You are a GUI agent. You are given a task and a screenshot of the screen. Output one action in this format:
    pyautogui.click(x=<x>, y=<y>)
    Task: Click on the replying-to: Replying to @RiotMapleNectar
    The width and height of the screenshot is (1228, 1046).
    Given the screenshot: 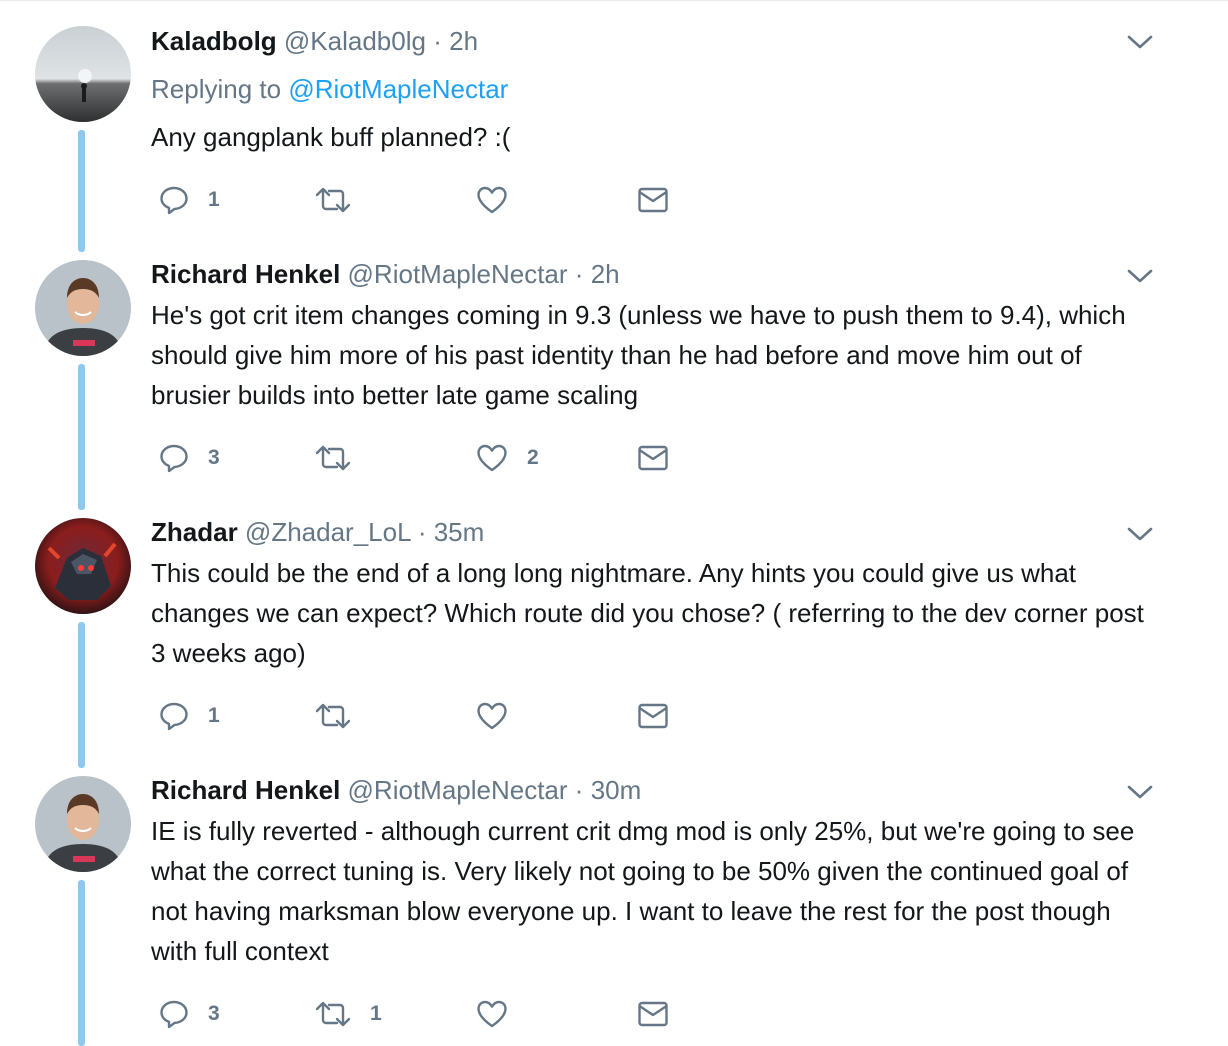 What is the action you would take?
    pyautogui.click(x=329, y=89)
    